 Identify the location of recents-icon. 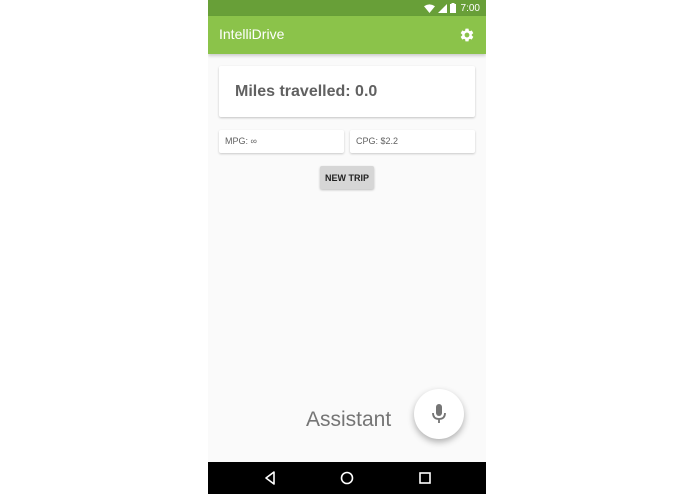
(425, 478).